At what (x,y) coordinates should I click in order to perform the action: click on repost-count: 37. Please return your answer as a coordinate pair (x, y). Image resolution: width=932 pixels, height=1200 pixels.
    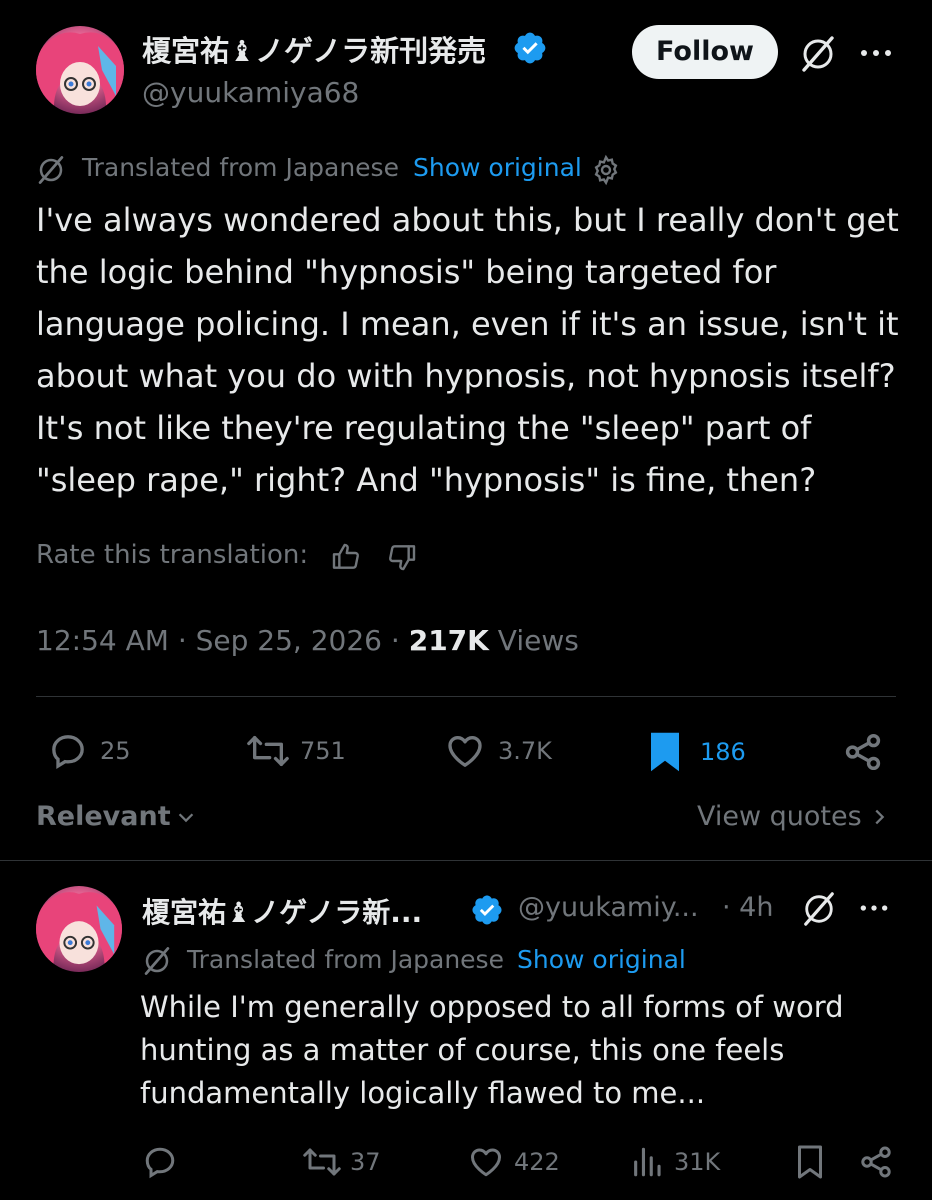
    Looking at the image, I should click on (365, 1162).